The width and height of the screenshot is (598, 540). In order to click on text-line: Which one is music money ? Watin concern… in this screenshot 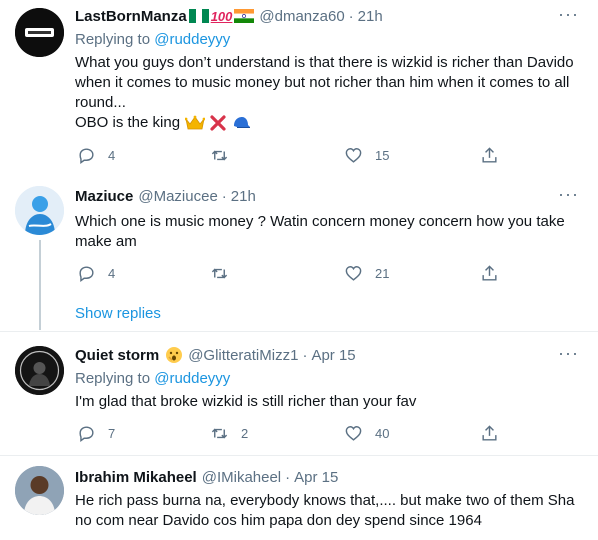, I will do `click(320, 221)`.